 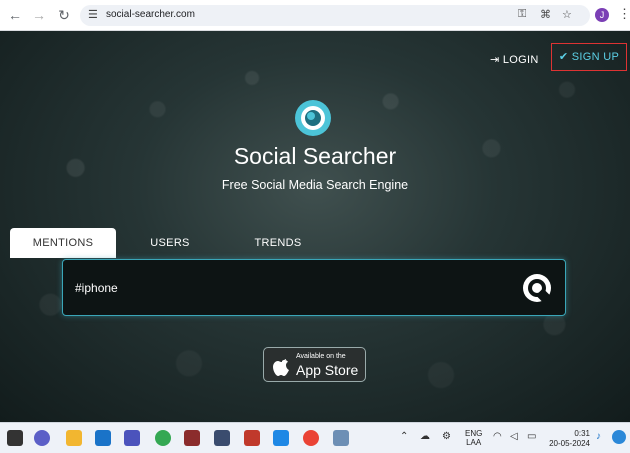 I want to click on appstore-small-text: Available on the, so click(x=321, y=356).